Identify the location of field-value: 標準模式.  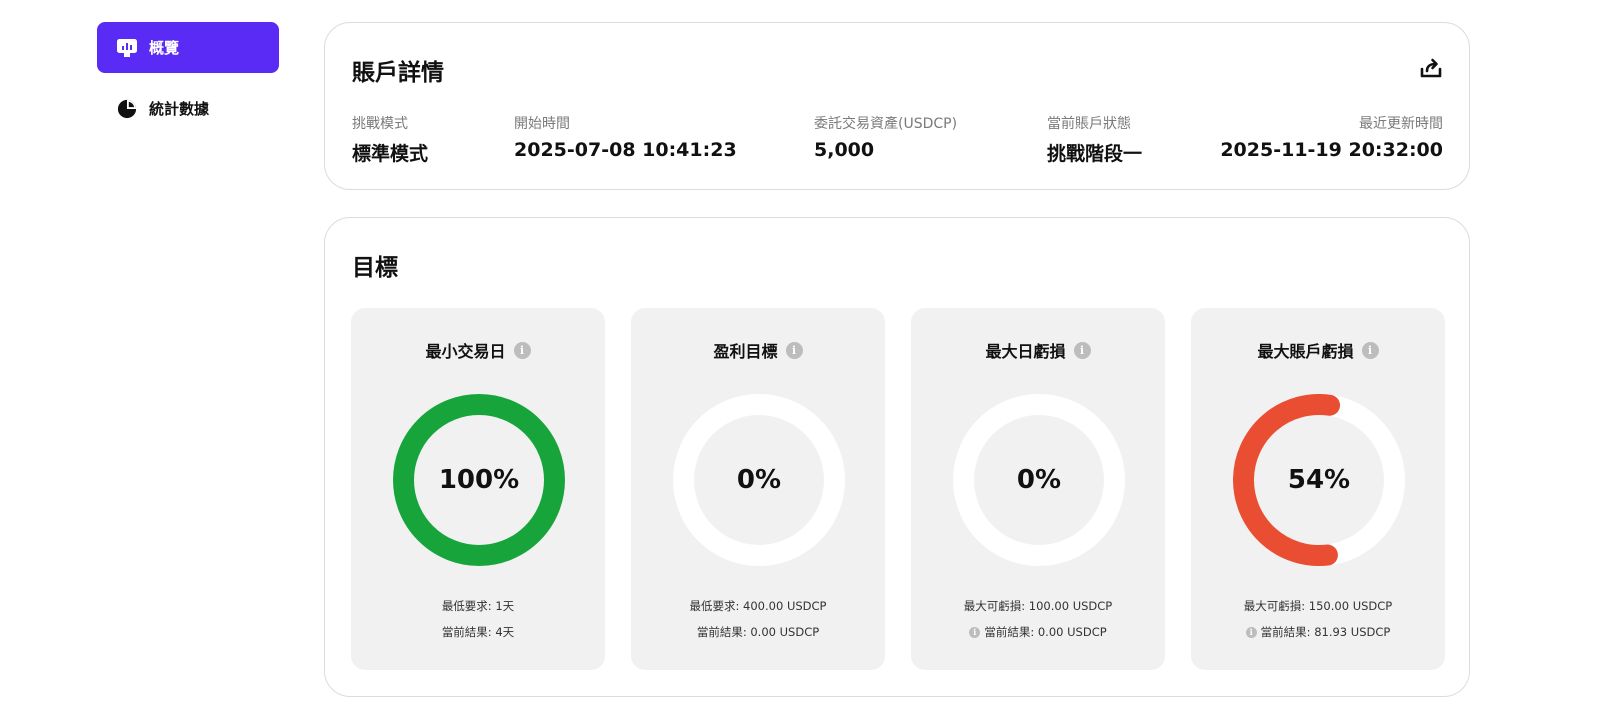
(390, 154).